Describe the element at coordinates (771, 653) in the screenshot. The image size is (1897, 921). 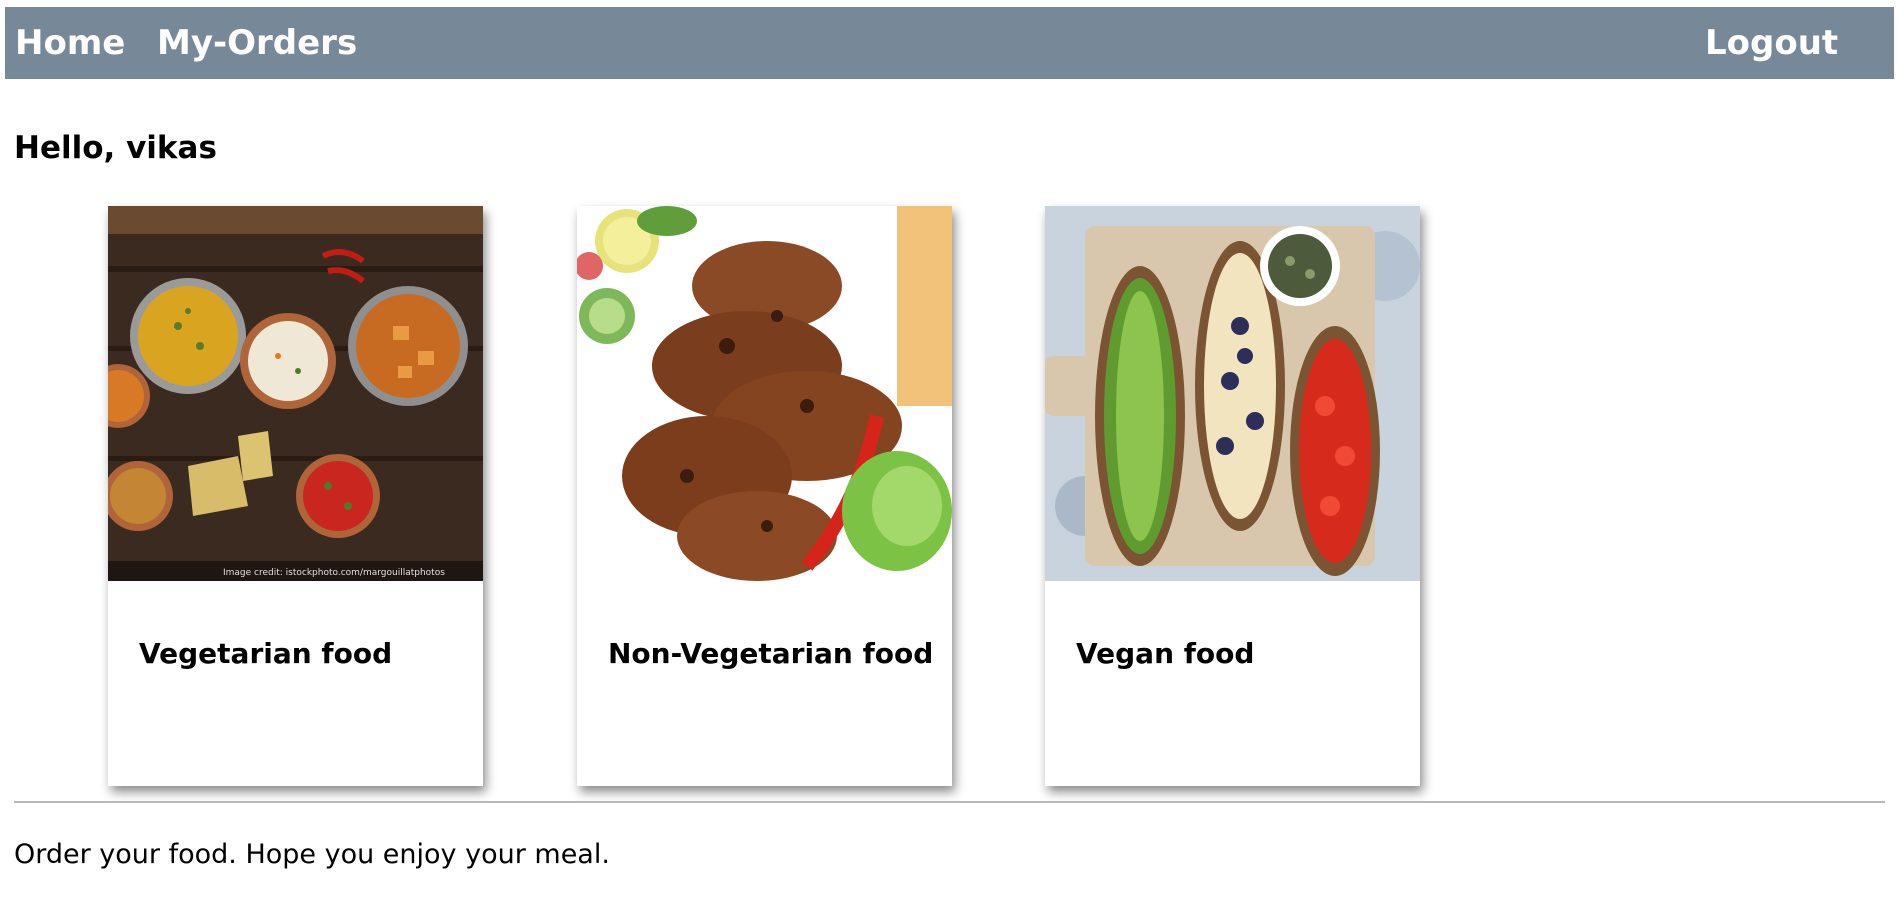
I see `card-title: Non-Vegetarian food` at that location.